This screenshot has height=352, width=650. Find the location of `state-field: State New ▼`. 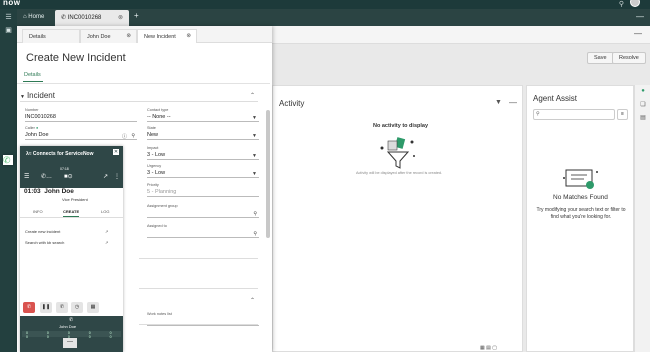

state-field: State New ▼ is located at coordinates (203, 133).